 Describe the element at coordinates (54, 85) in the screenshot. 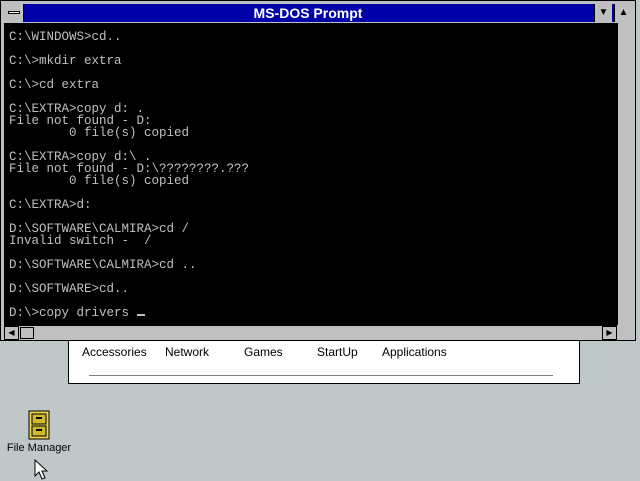

I see `console-line: C:\>cd extra` at that location.